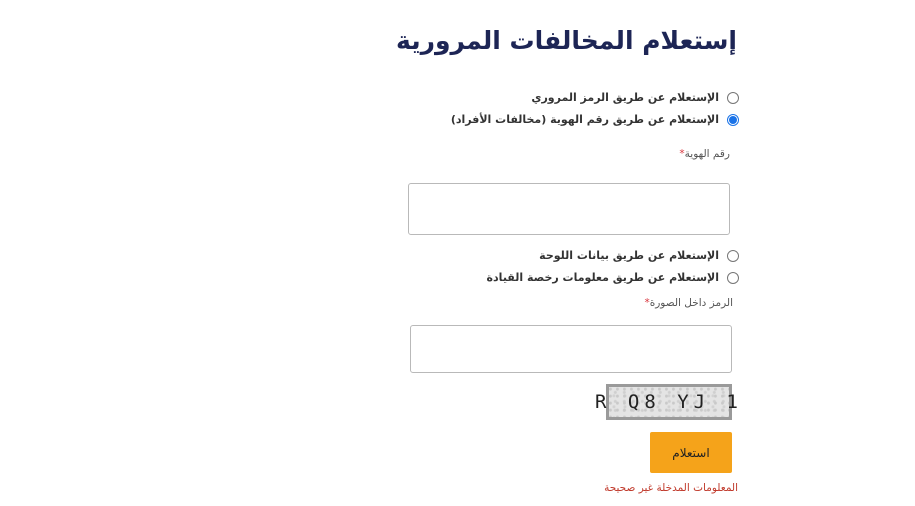  I want to click on id-number-input, so click(569, 209).